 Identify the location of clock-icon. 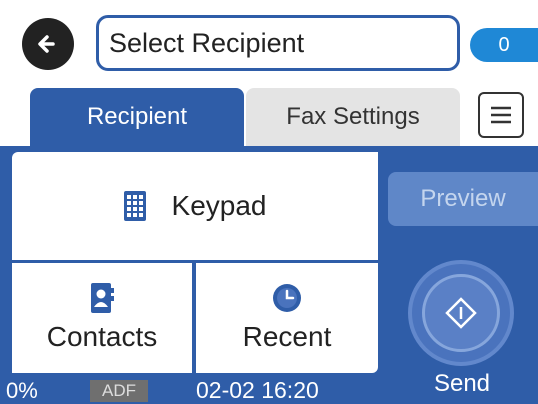
(287, 298).